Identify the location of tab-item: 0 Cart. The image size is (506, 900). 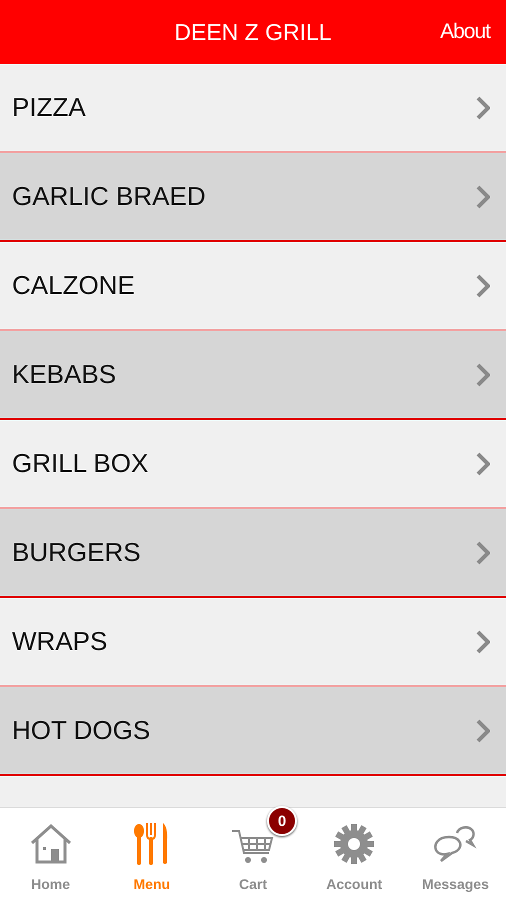
(253, 854).